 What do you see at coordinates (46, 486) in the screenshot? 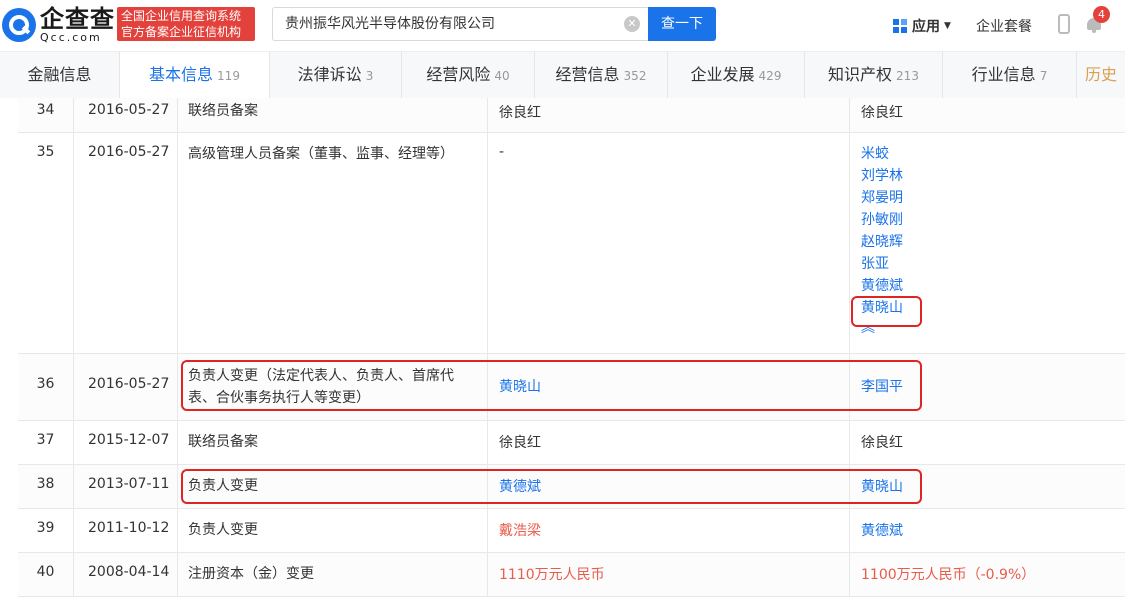
I see `row-index: 38` at bounding box center [46, 486].